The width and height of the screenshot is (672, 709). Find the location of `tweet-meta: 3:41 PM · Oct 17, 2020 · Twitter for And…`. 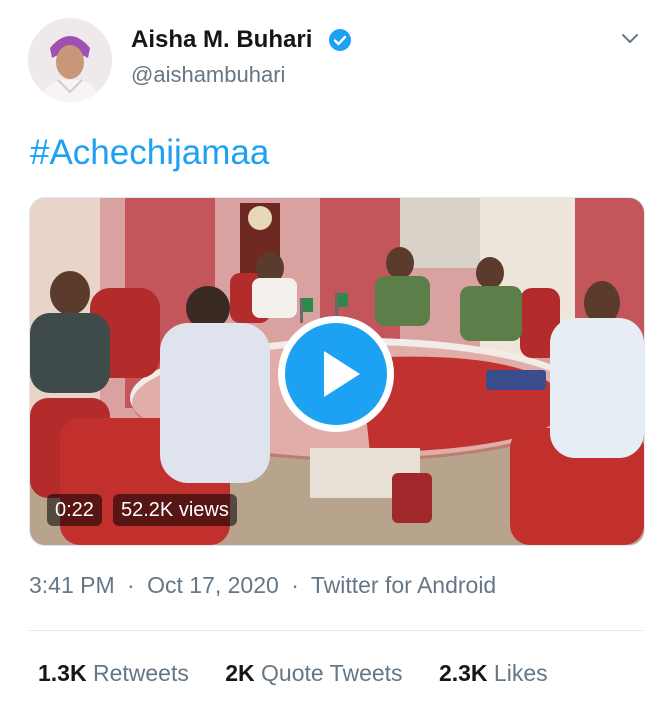

tweet-meta: 3:41 PM · Oct 17, 2020 · Twitter for And… is located at coordinates (262, 585).